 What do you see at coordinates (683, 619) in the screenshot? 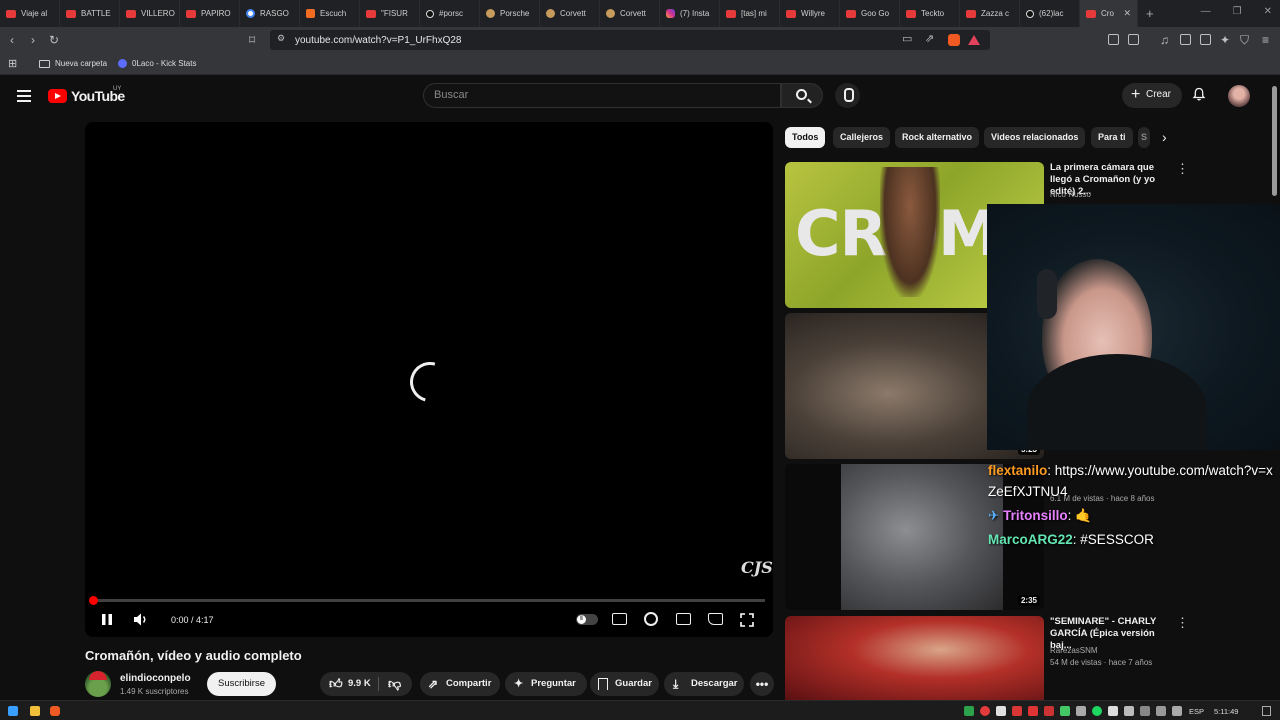
I see `miniplayer-icon` at bounding box center [683, 619].